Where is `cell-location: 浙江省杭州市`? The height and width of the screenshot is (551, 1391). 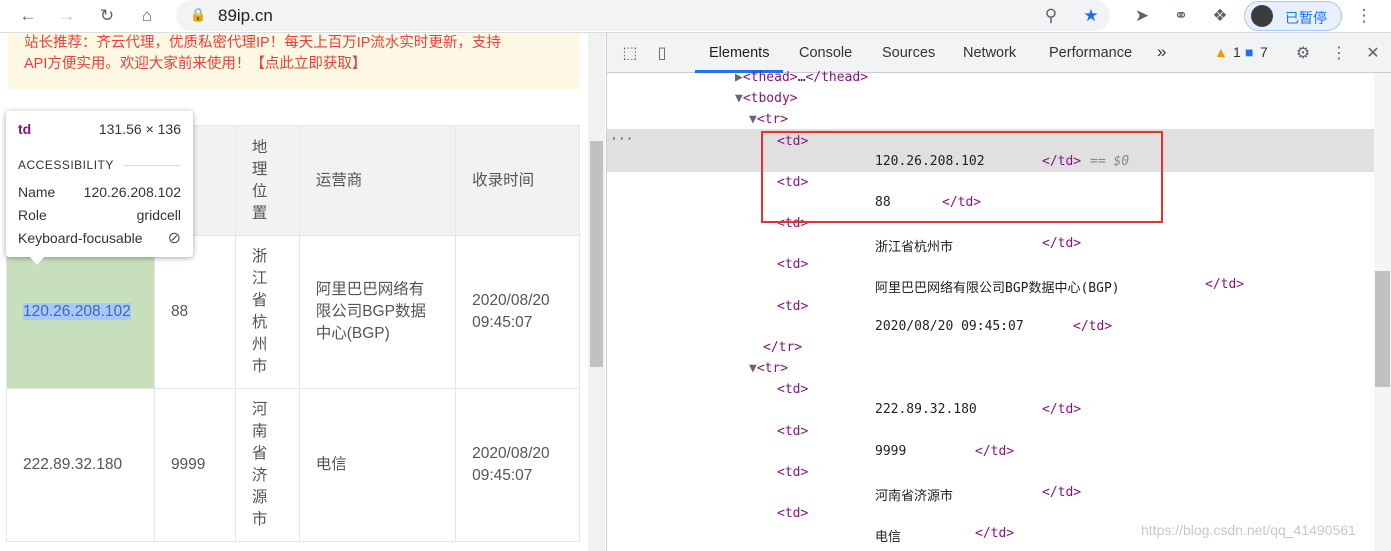 cell-location: 浙江省杭州市 is located at coordinates (267, 312).